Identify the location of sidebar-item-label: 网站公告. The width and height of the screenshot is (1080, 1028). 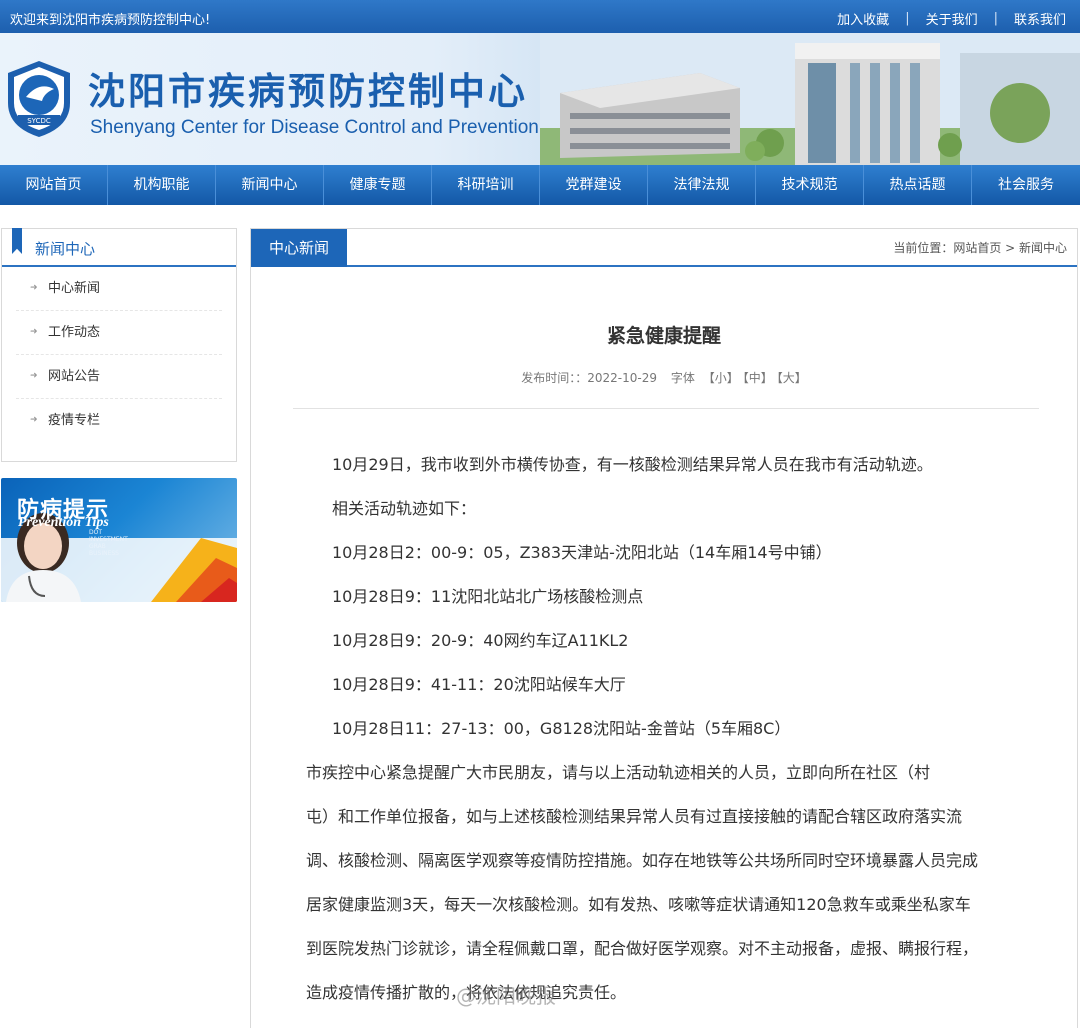
(74, 376).